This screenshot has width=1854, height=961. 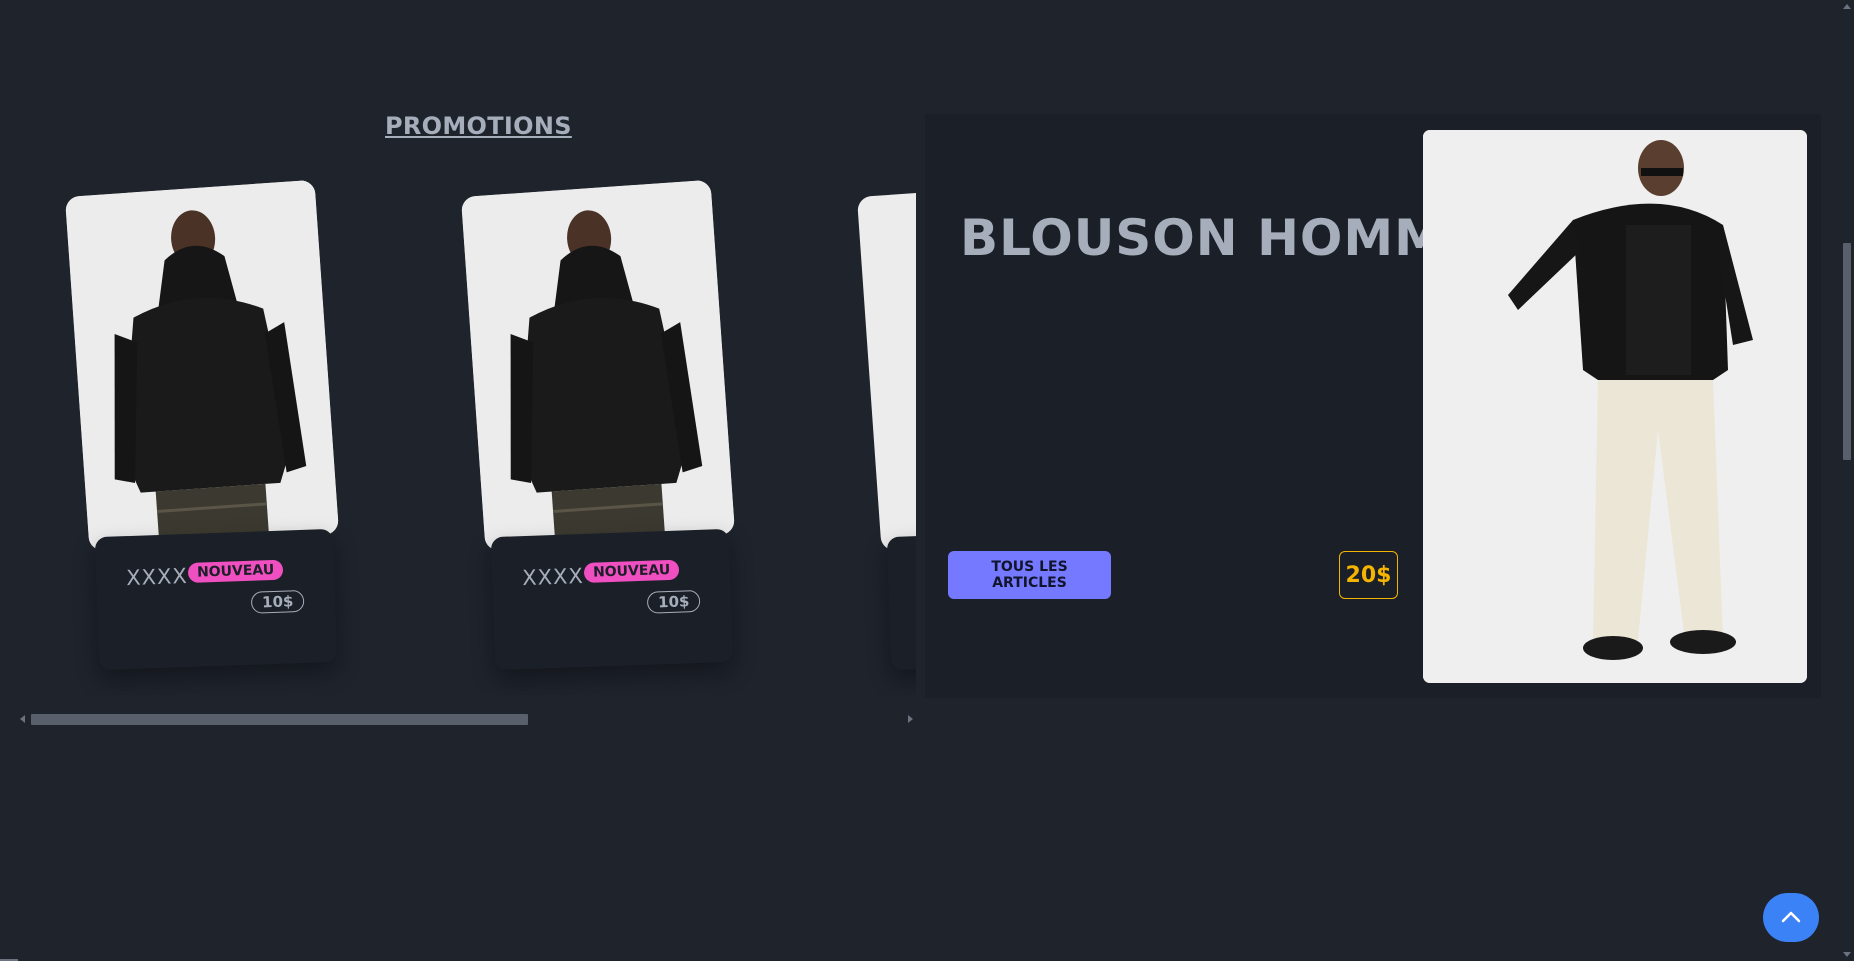 What do you see at coordinates (1847, 6) in the screenshot?
I see `scroll-up-icon` at bounding box center [1847, 6].